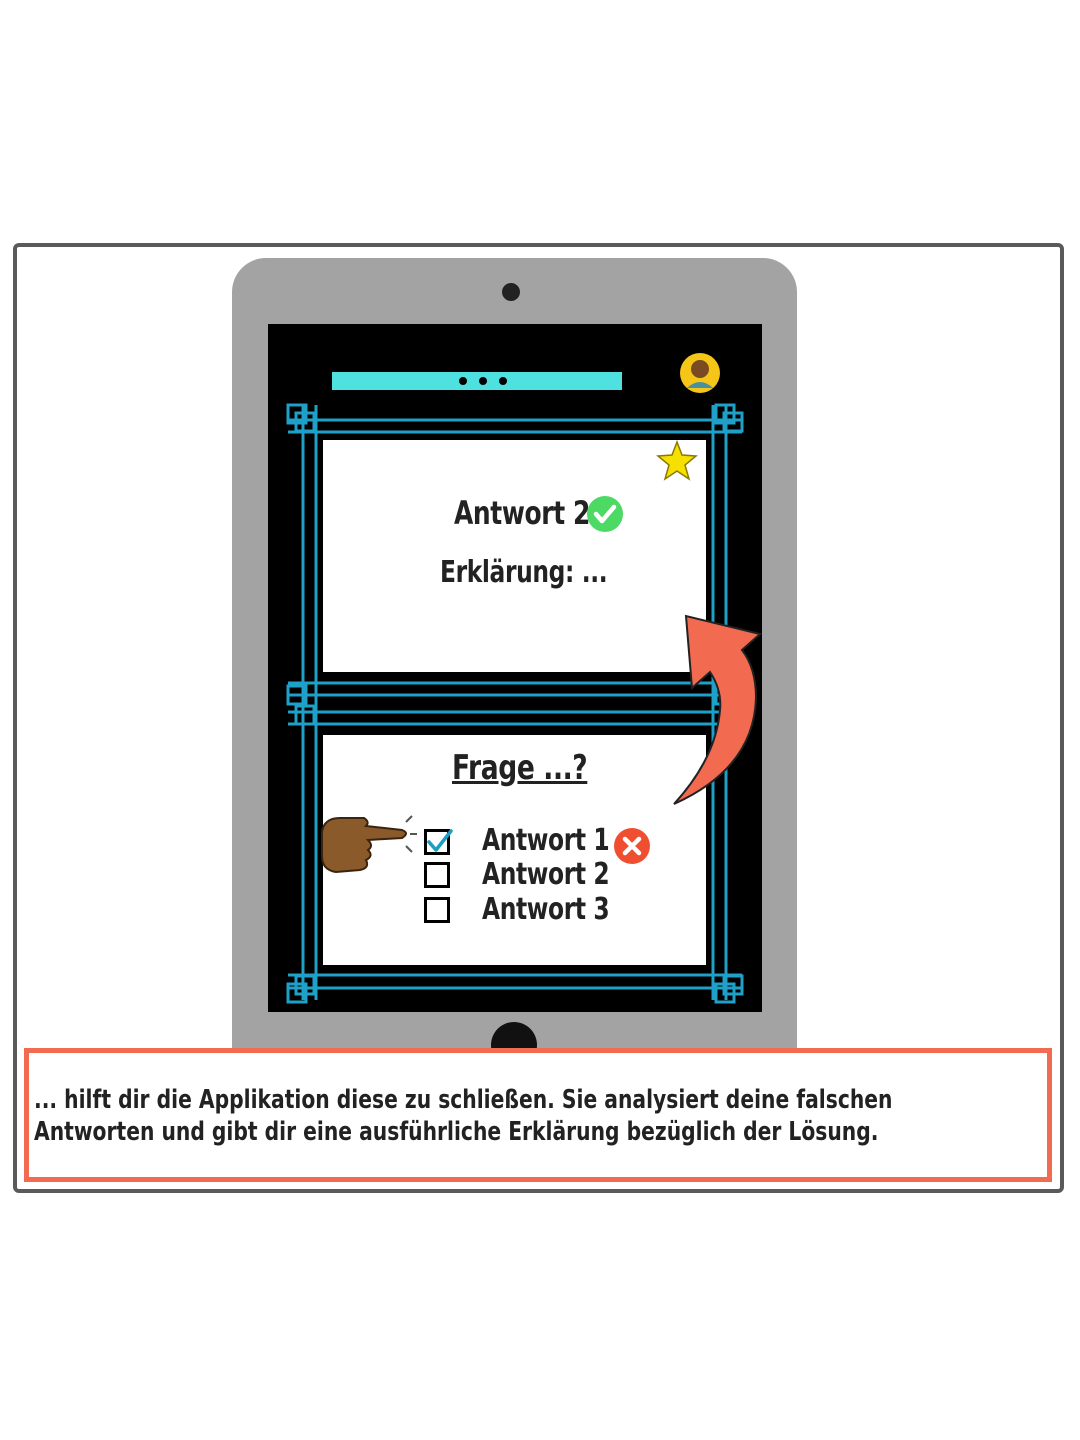 Image resolution: width=1080 pixels, height=1440 pixels. I want to click on wrong-x-icon, so click(632, 846).